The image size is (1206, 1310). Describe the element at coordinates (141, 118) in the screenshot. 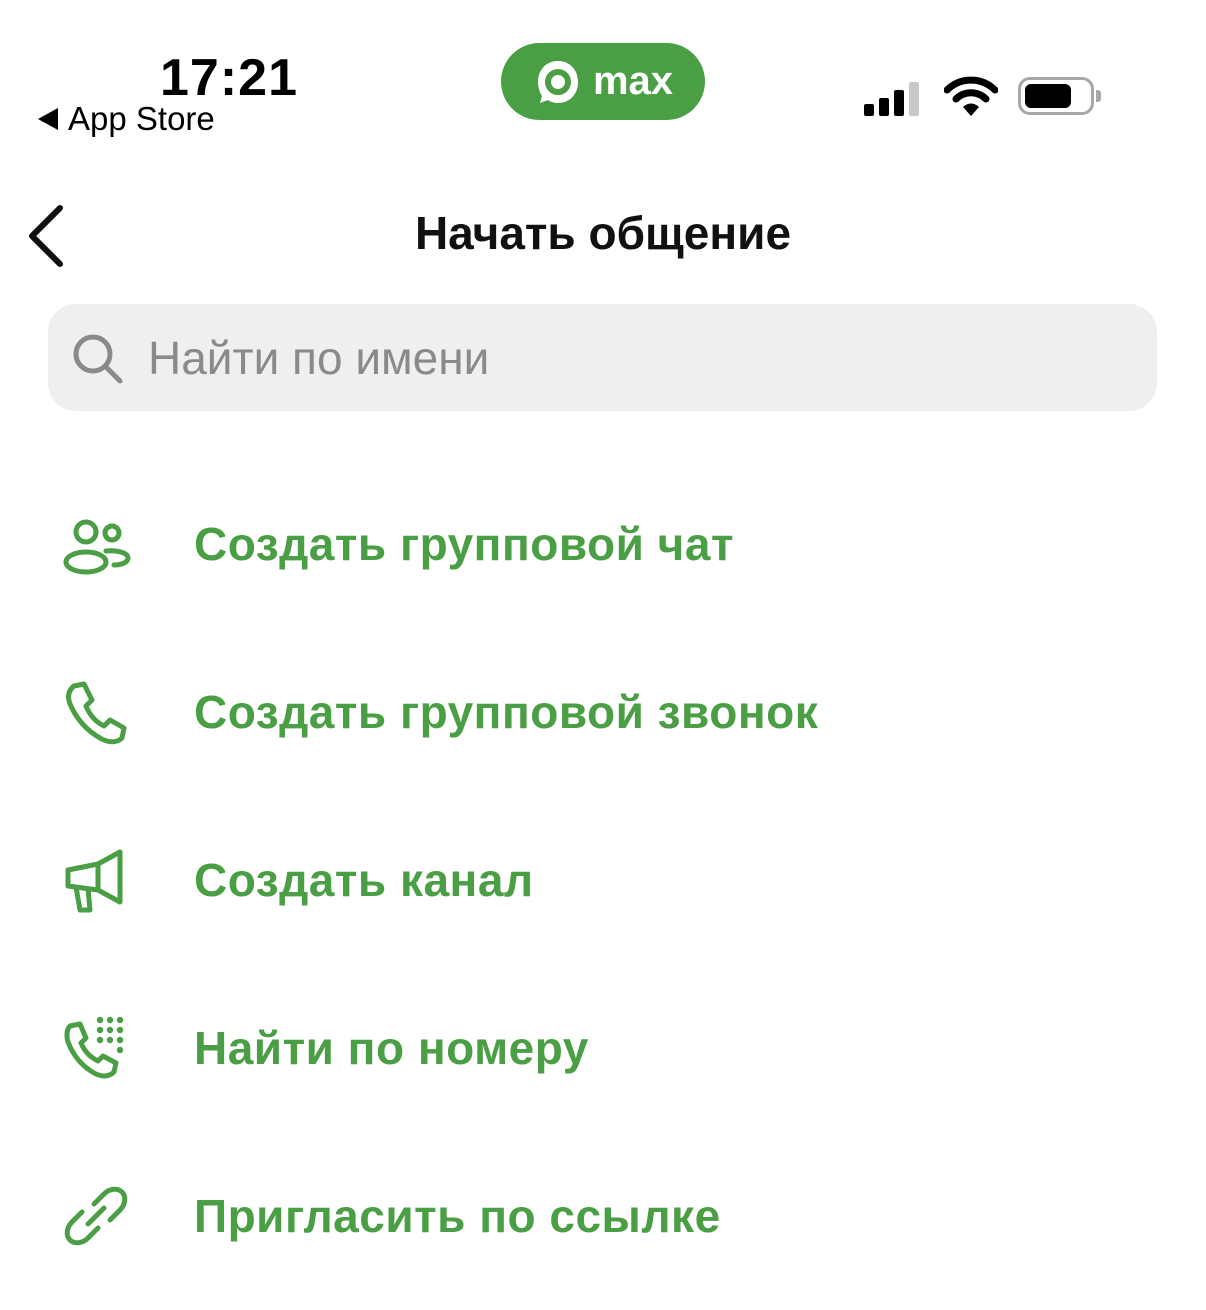

I see `back-app-label: App Store` at that location.